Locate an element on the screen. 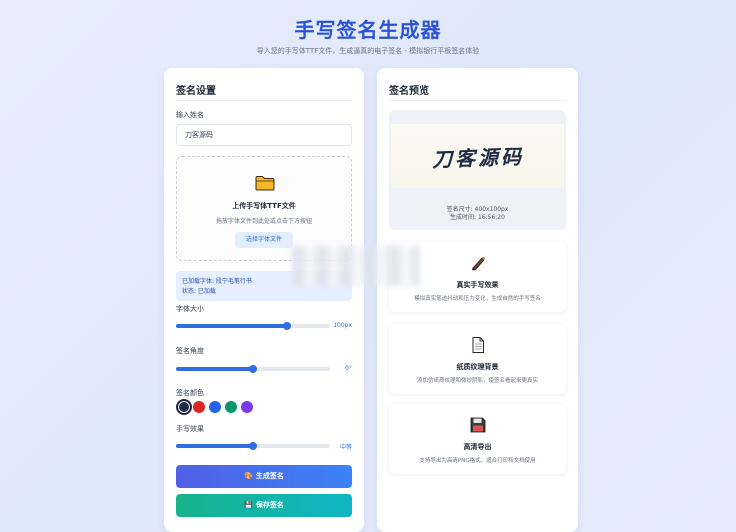 This screenshot has height=532, width=736. feature-desc: 添加仿纸质纹理和微妙阴影，使签名看起来更真实 is located at coordinates (477, 381).